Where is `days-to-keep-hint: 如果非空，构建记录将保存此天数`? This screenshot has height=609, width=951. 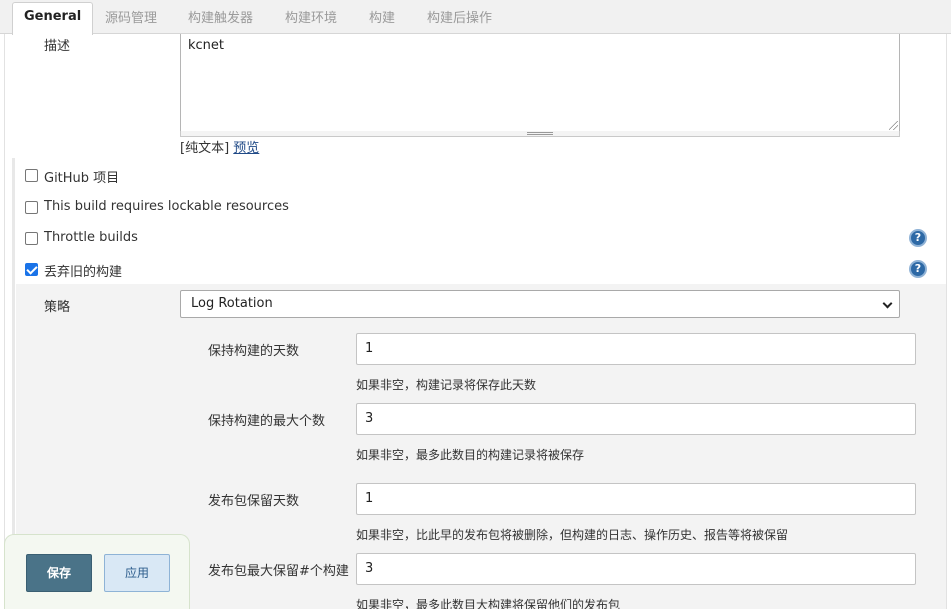 days-to-keep-hint: 如果非空，构建记录将保存此天数 is located at coordinates (446, 385).